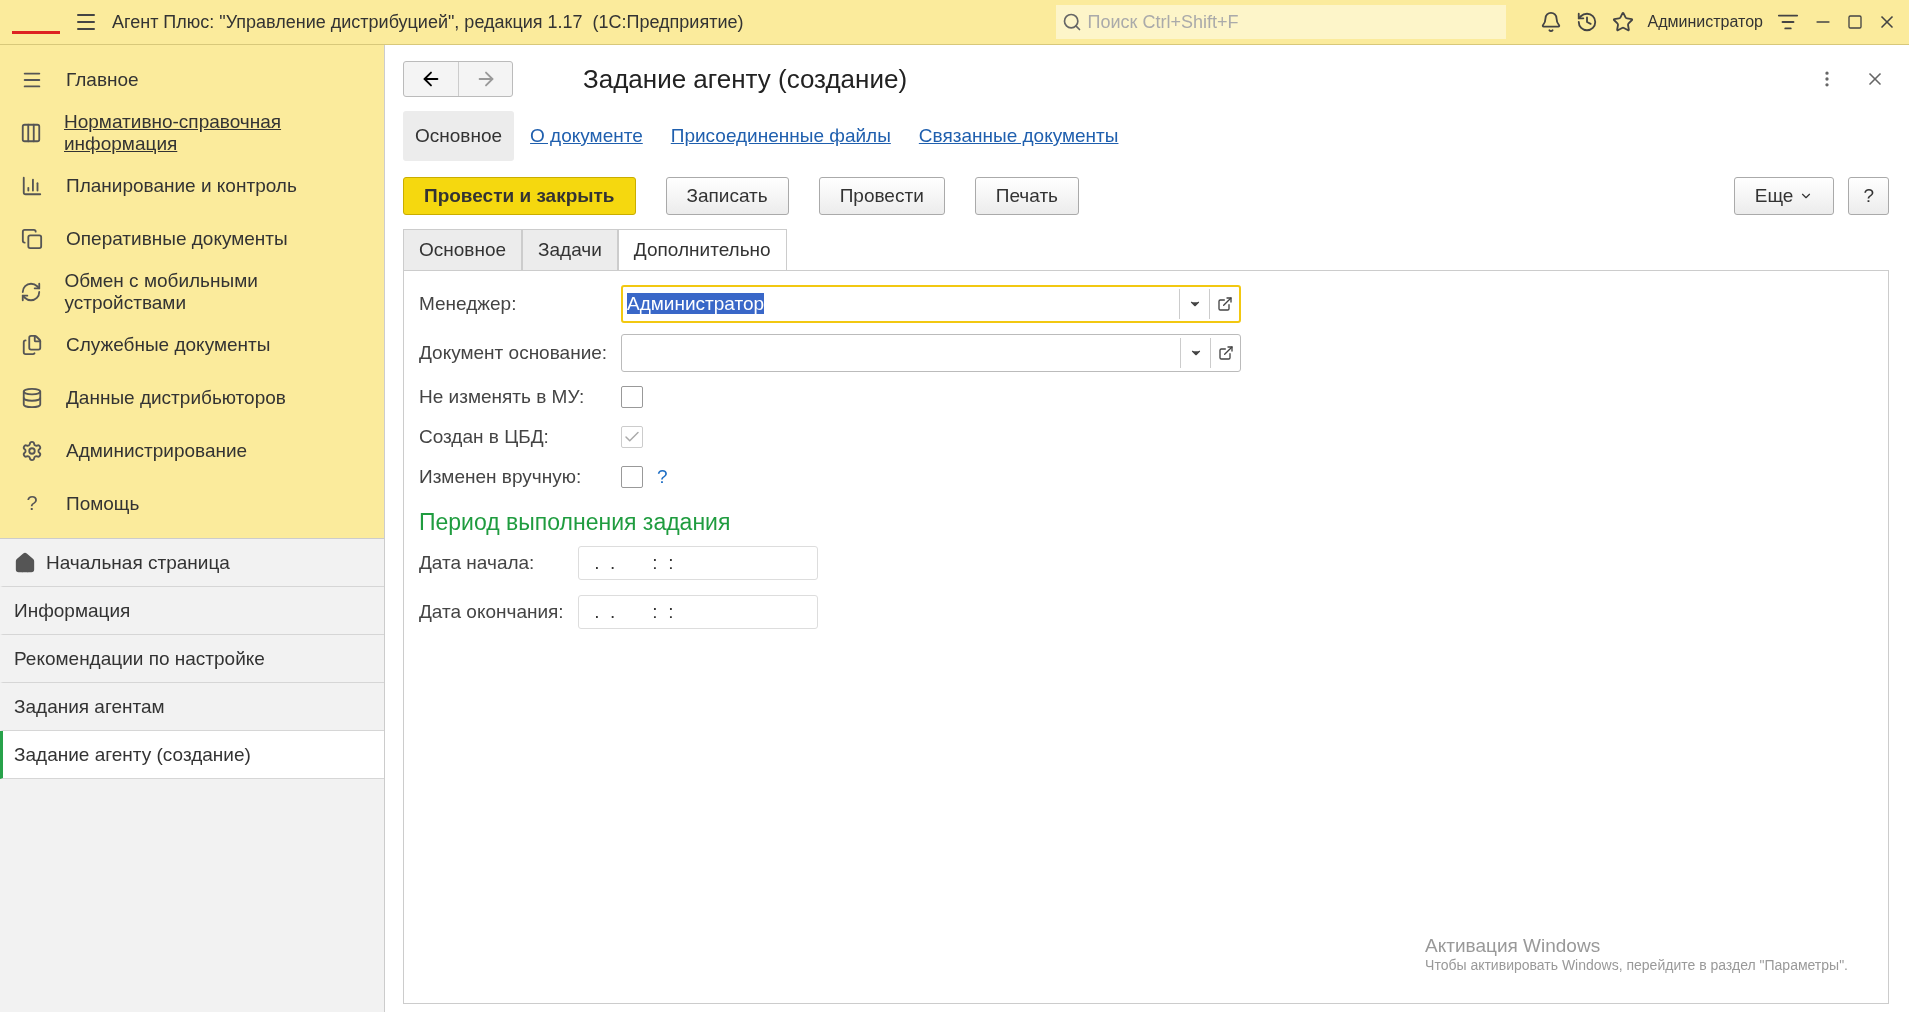  I want to click on section-item: Обмен с мобильными устройствами, so click(192, 291).